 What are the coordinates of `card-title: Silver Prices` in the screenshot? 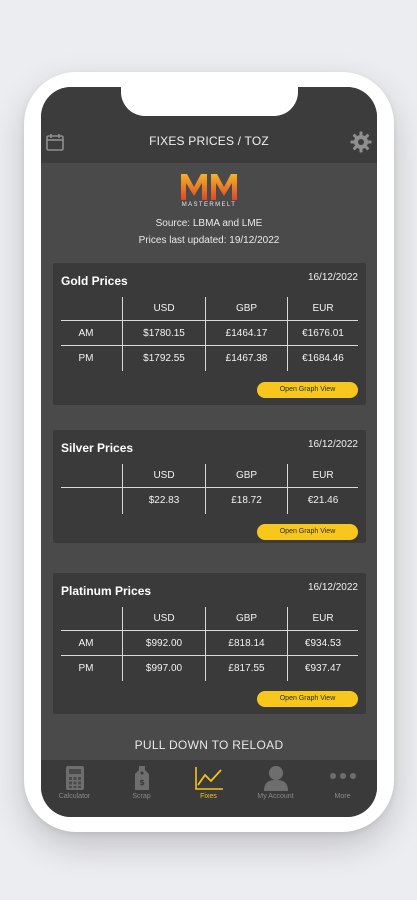 It's located at (97, 448).